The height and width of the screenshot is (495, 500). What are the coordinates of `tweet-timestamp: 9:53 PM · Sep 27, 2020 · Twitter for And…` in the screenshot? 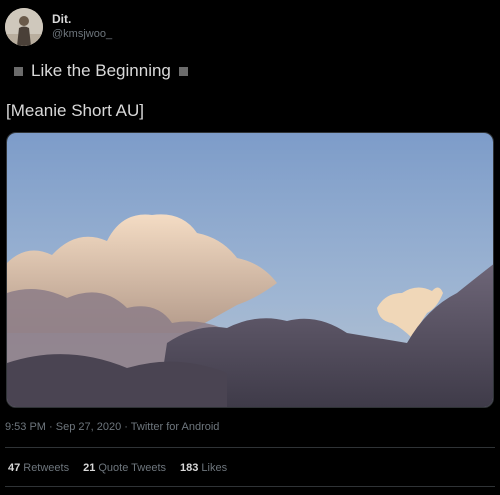 It's located at (112, 427).